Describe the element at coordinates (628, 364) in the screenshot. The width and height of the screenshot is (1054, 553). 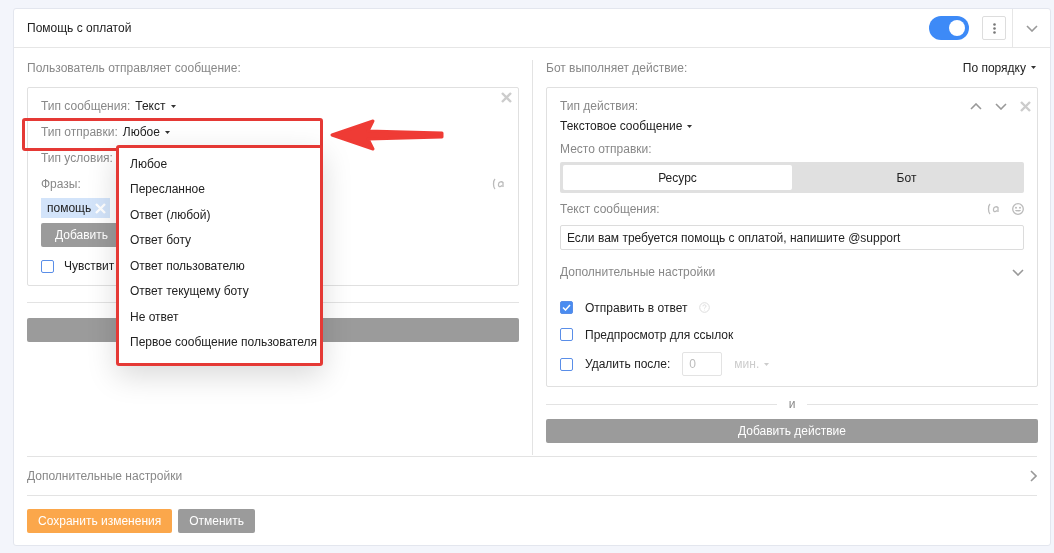
I see `checkbox-label: Удалить после:` at that location.